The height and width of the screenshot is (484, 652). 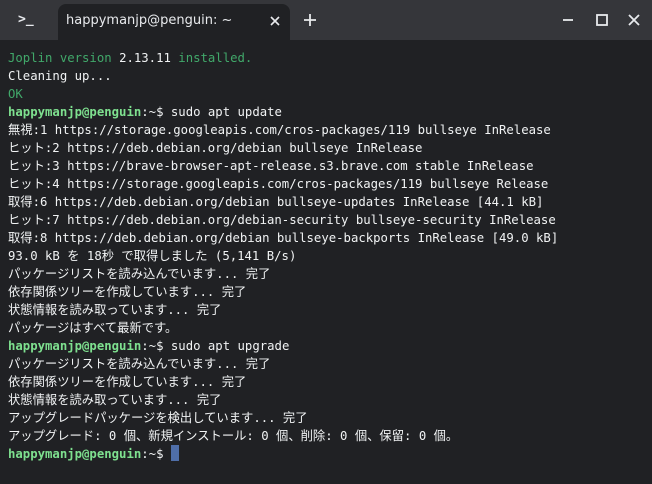 I want to click on title-bar: >_ happymanjp@penguin: ~, so click(x=326, y=20).